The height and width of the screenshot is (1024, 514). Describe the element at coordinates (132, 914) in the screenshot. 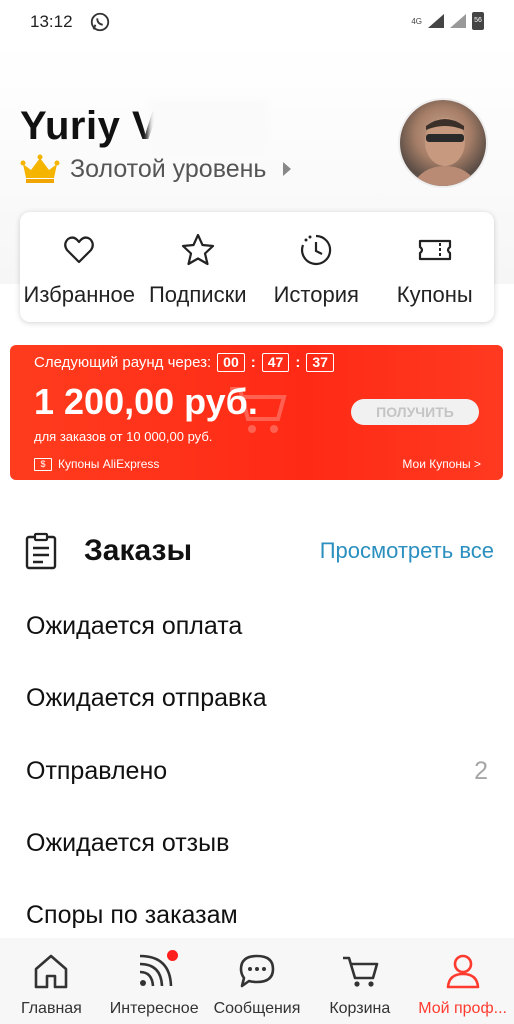

I see `order-status-label: Споры по заказам` at that location.